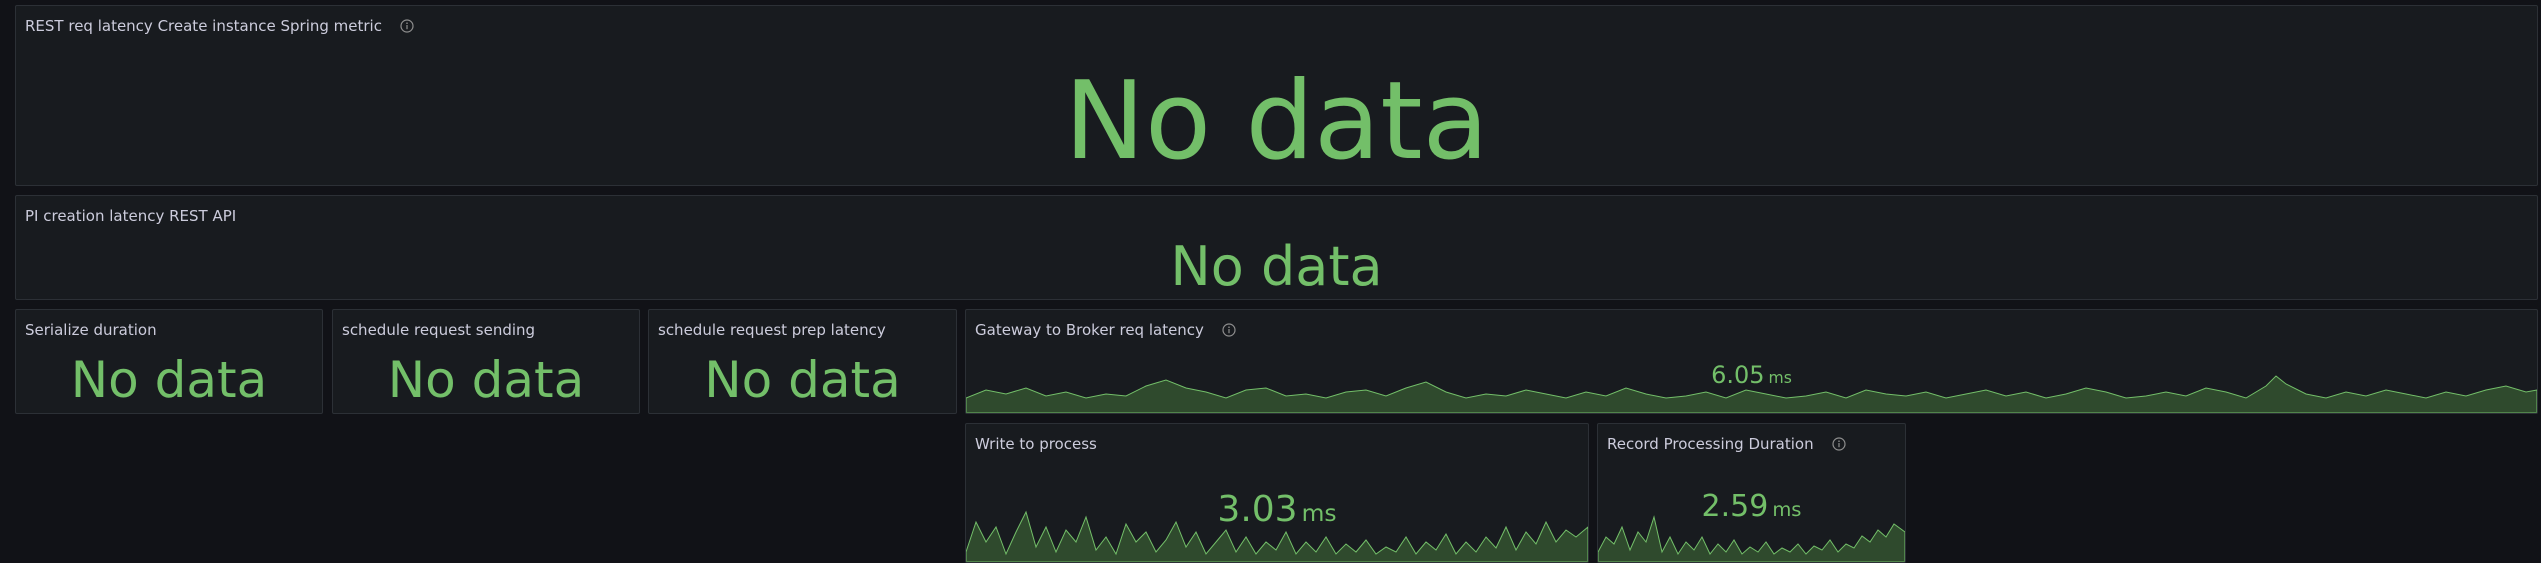 This screenshot has height=563, width=2541. I want to click on panel-title: PI creation latency REST API, so click(130, 216).